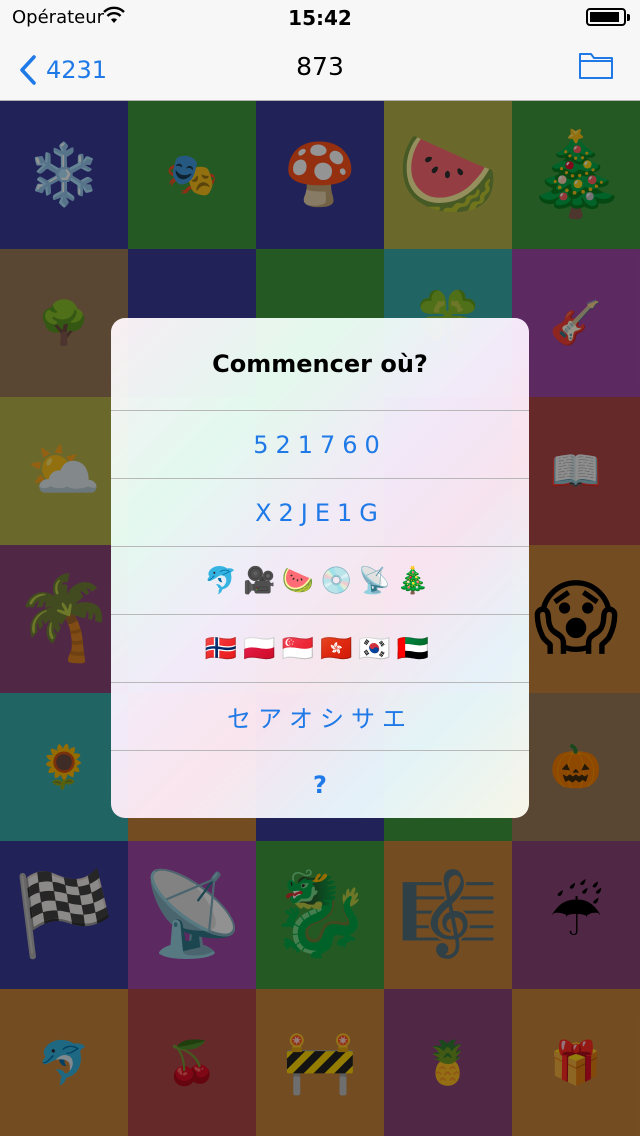 The image size is (640, 1136). What do you see at coordinates (320, 66) in the screenshot?
I see `nav-title: 873` at bounding box center [320, 66].